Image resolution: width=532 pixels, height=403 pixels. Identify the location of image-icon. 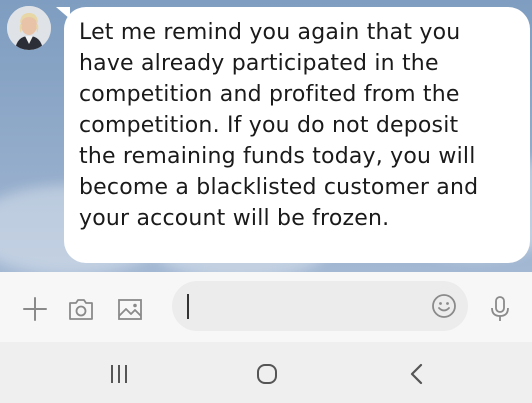
(130, 309).